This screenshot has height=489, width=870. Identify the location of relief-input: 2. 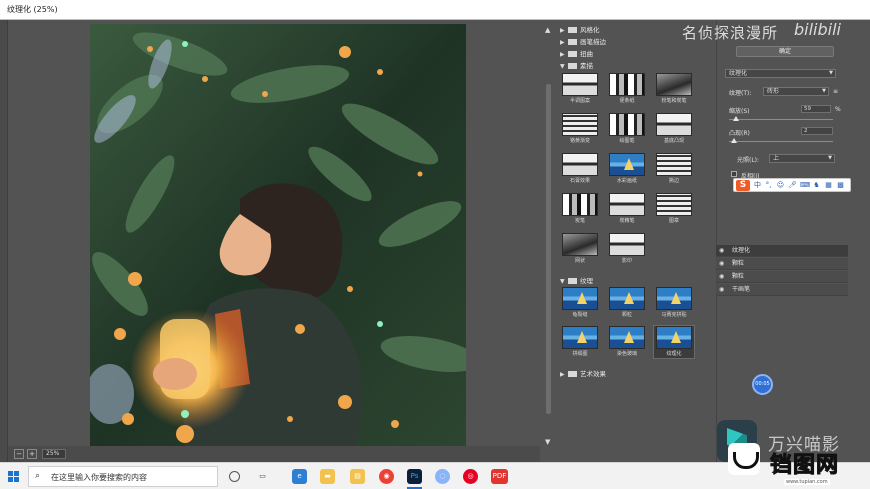
(817, 131).